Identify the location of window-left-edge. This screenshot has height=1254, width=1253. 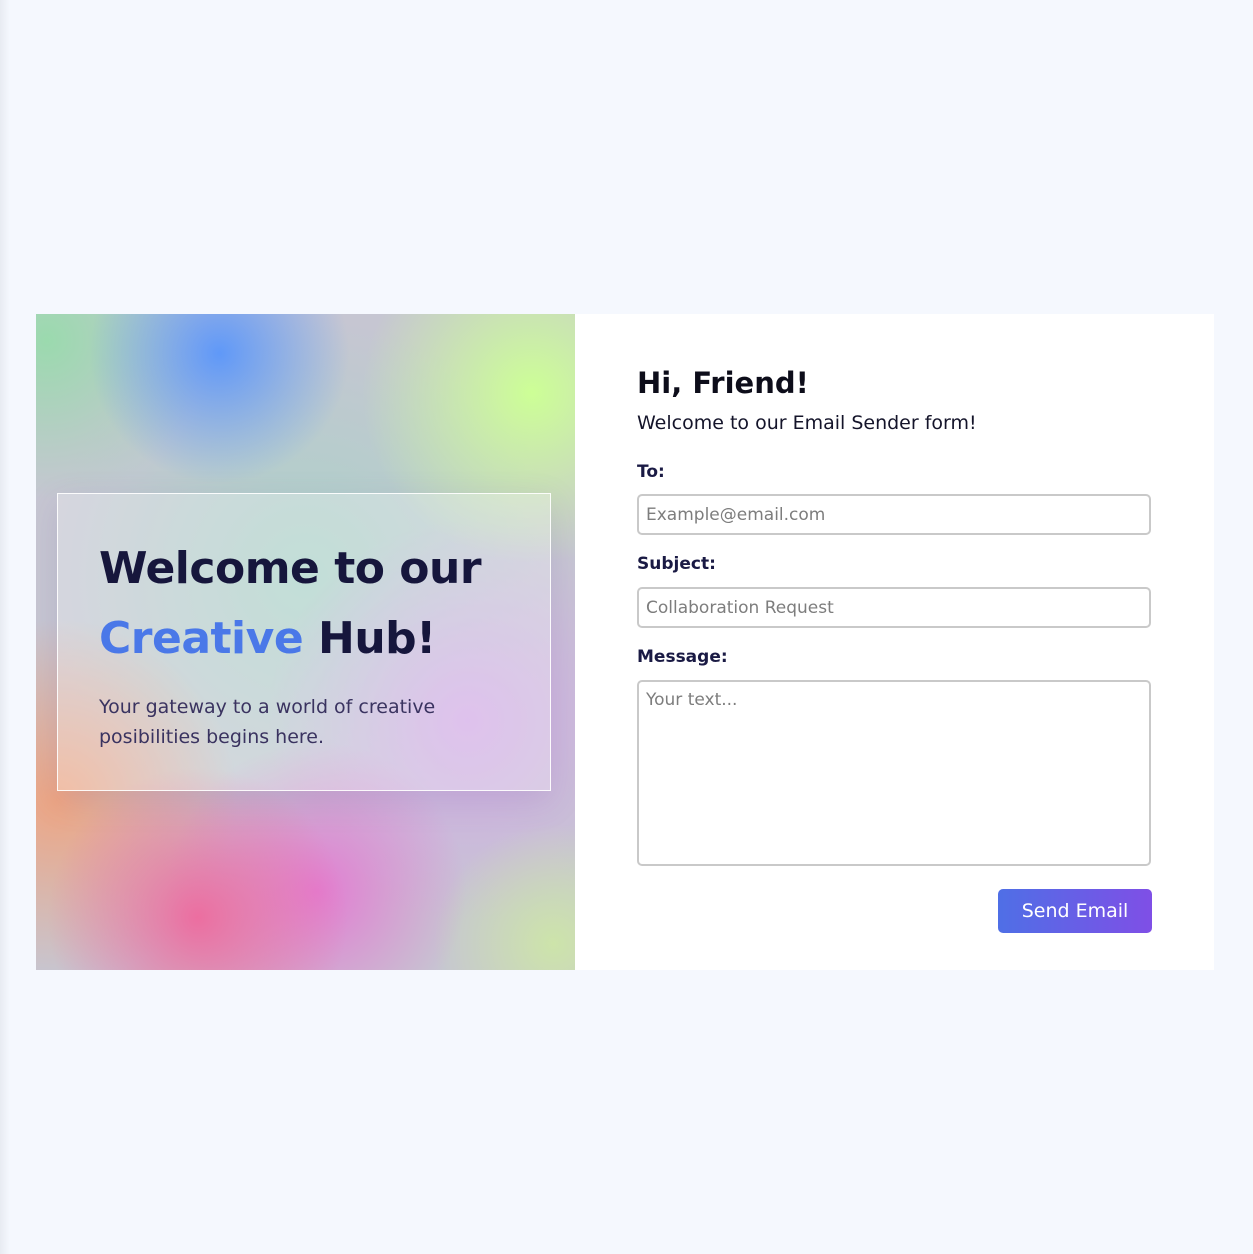
(5, 627).